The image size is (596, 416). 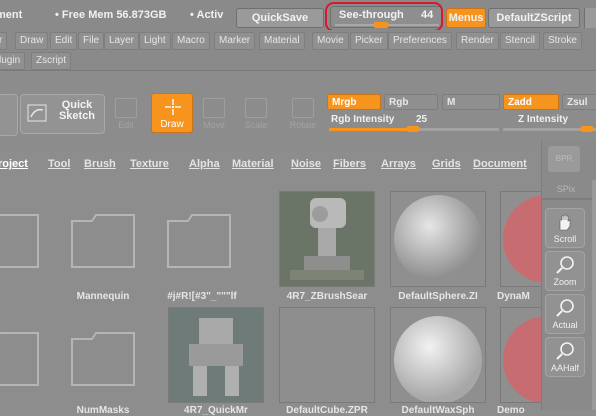 I want to click on menu-item-material: Material, so click(x=282, y=41).